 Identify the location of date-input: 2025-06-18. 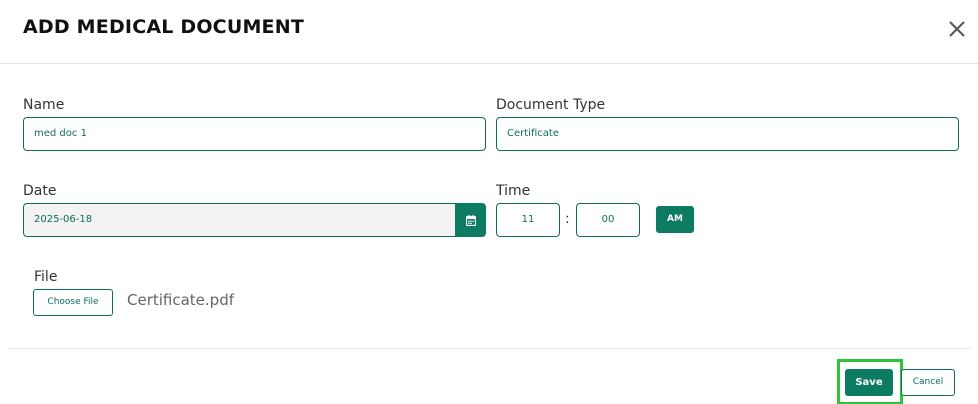
(240, 220).